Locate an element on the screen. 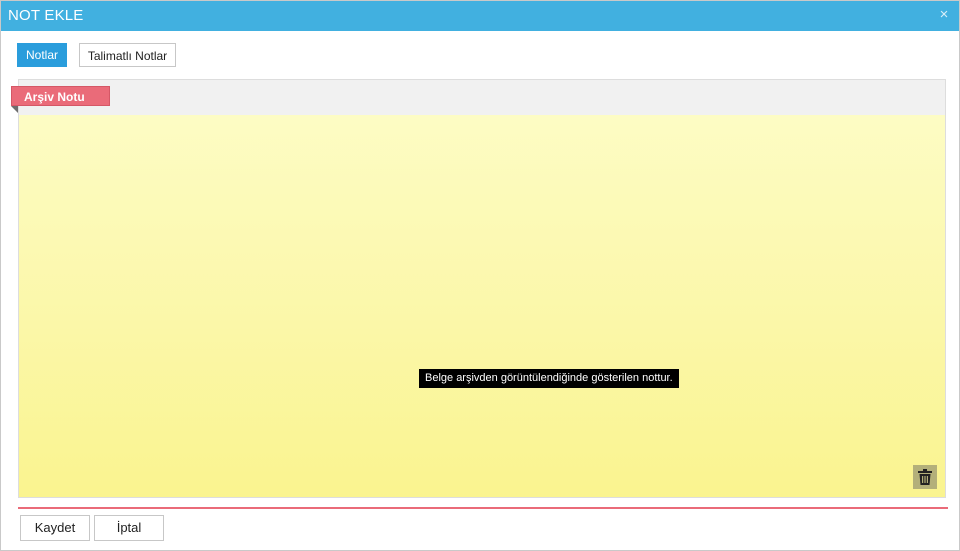  save-button: Kaydet is located at coordinates (55, 528).